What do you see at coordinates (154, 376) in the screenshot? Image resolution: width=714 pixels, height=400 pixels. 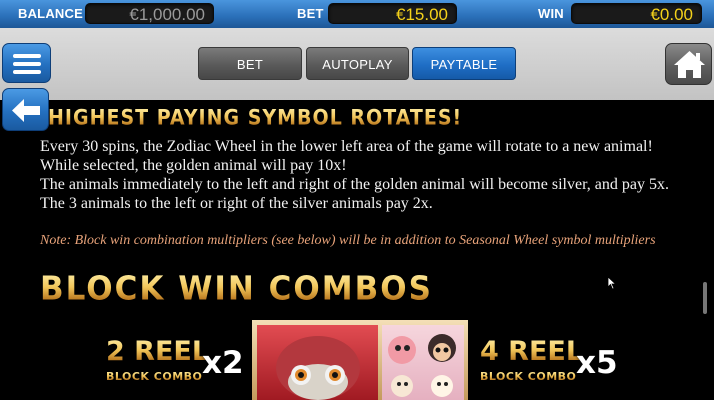 I see `combo-2-reel-subtitle: BLOCK COMBO` at bounding box center [154, 376].